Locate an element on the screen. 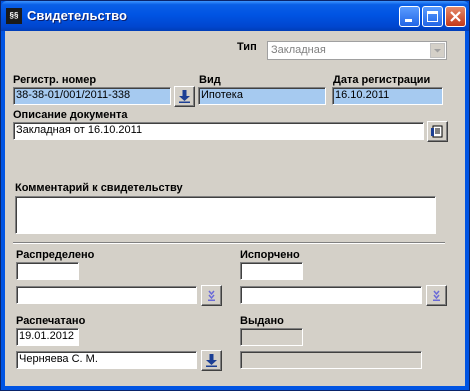 The image size is (470, 391). minimize-button is located at coordinates (409, 16).